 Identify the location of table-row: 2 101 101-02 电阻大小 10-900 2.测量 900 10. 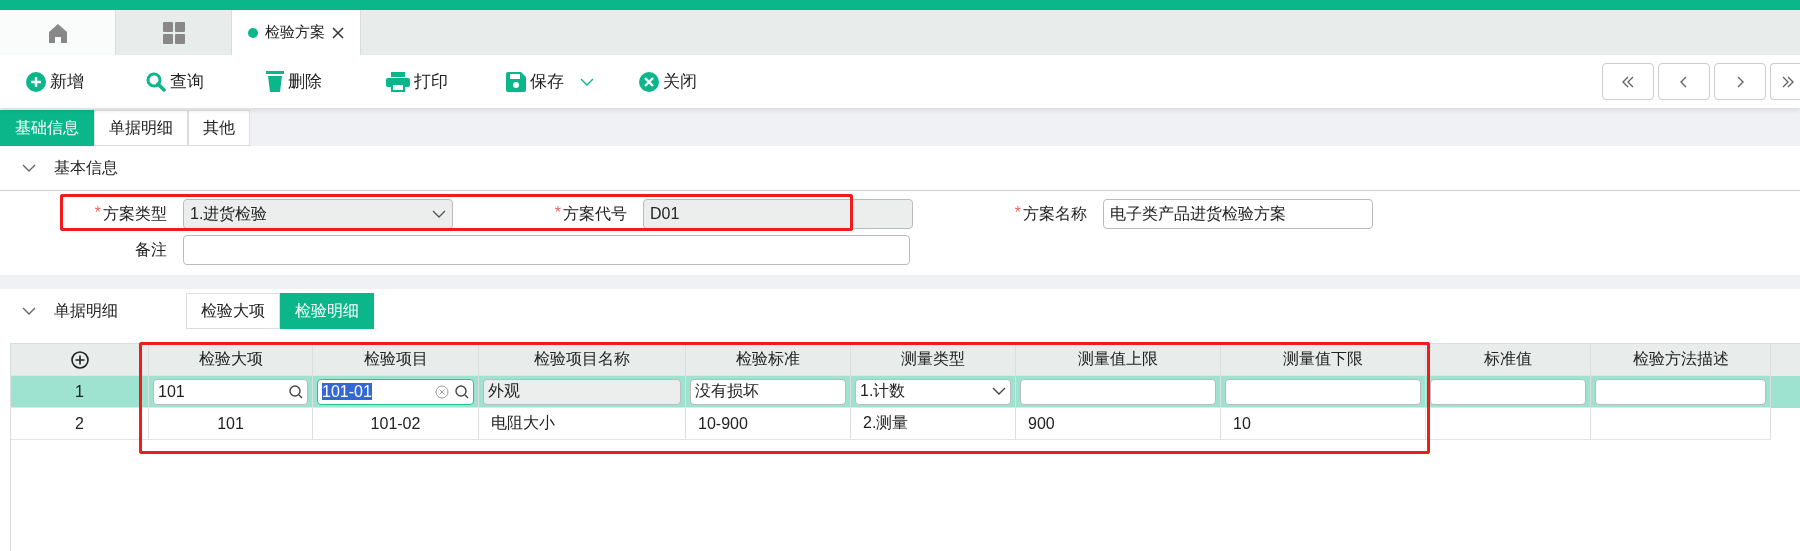
(905, 424).